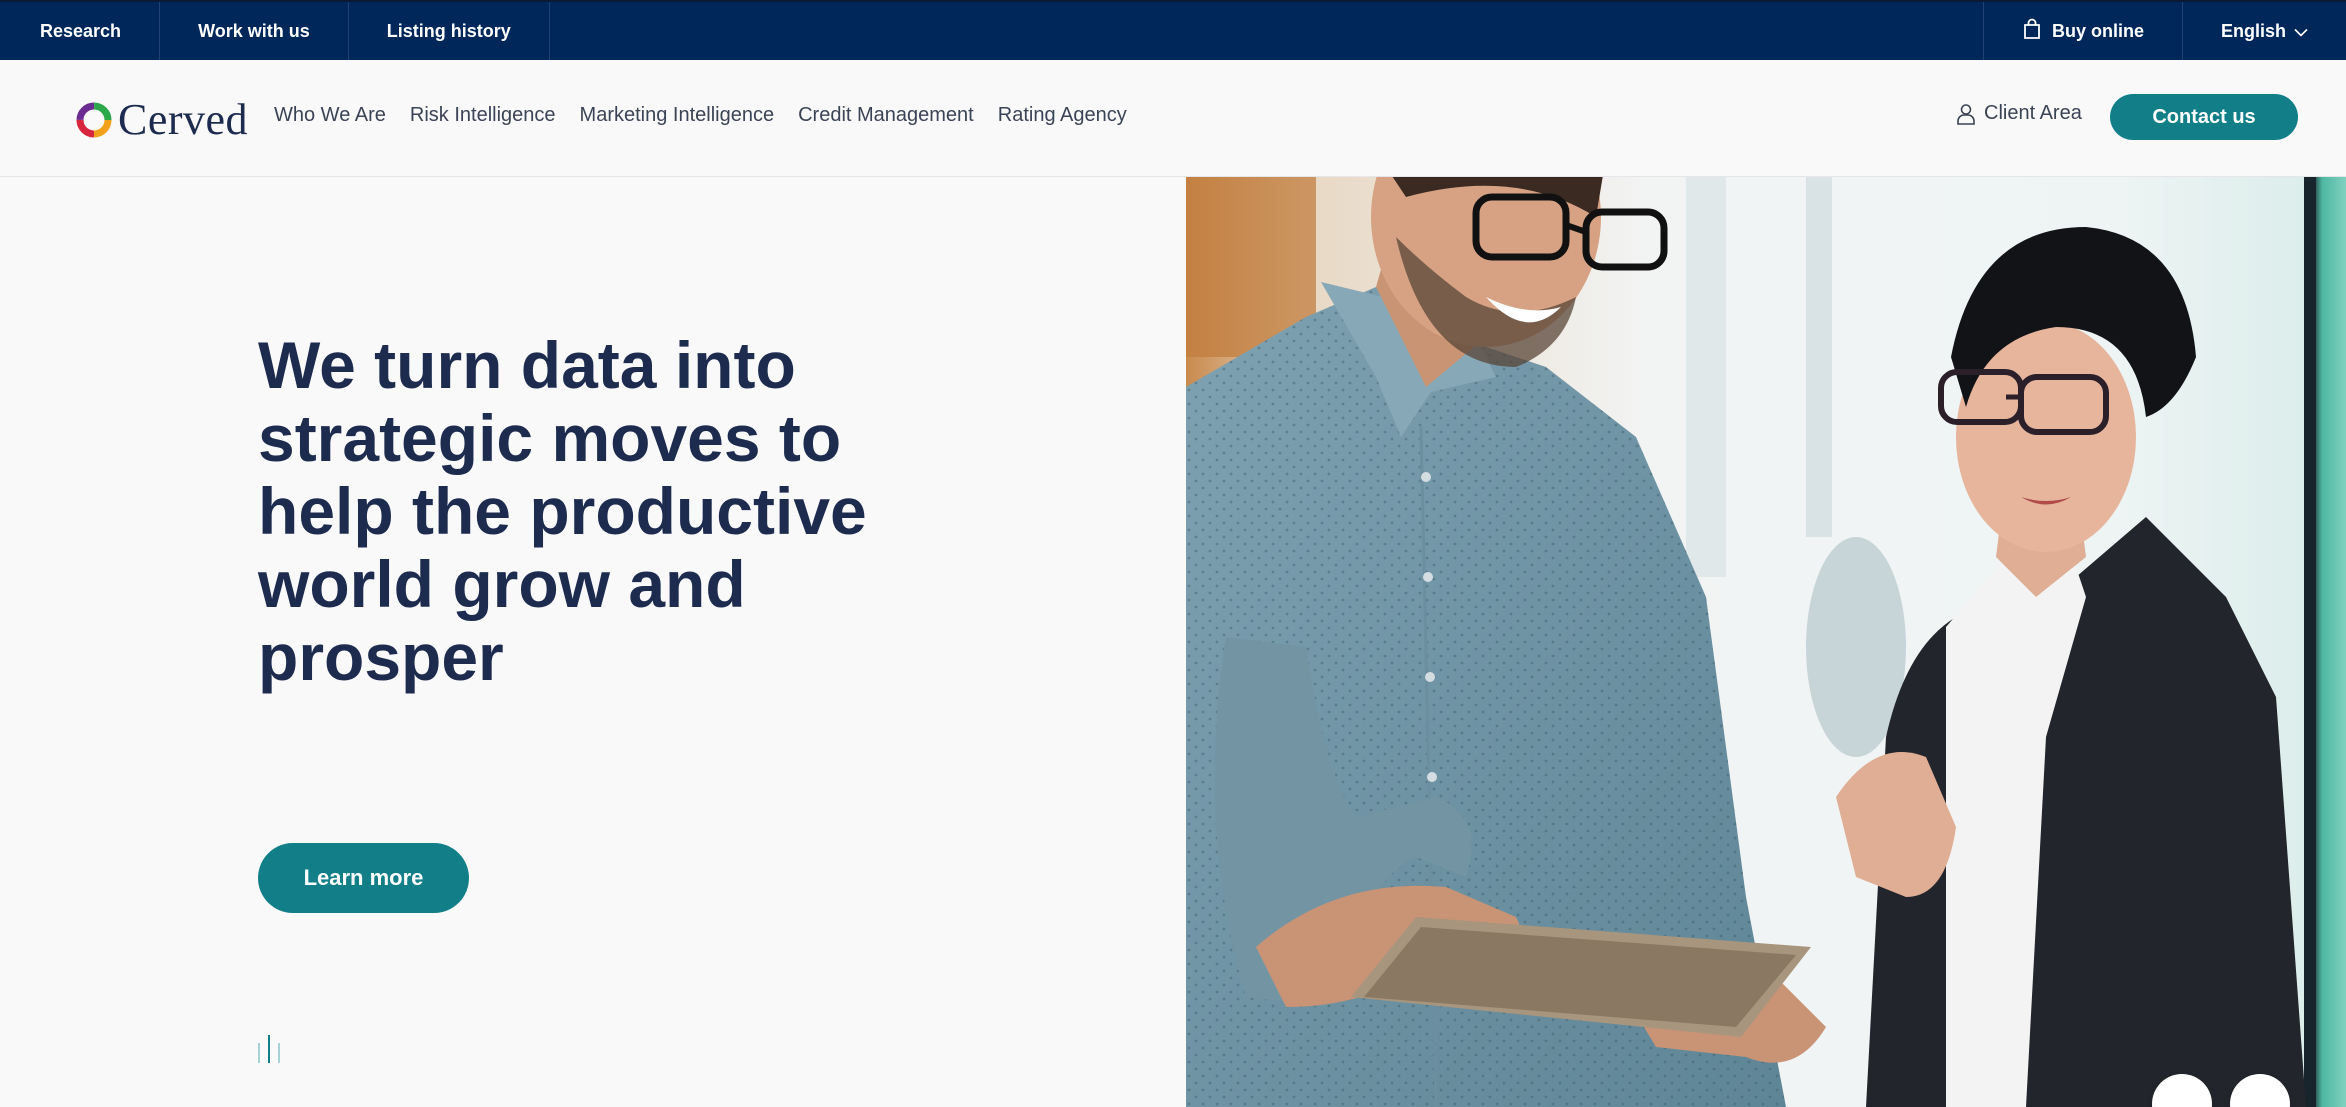 The image size is (2346, 1107). What do you see at coordinates (94, 119) in the screenshot?
I see `cerved-logo-mark-icon` at bounding box center [94, 119].